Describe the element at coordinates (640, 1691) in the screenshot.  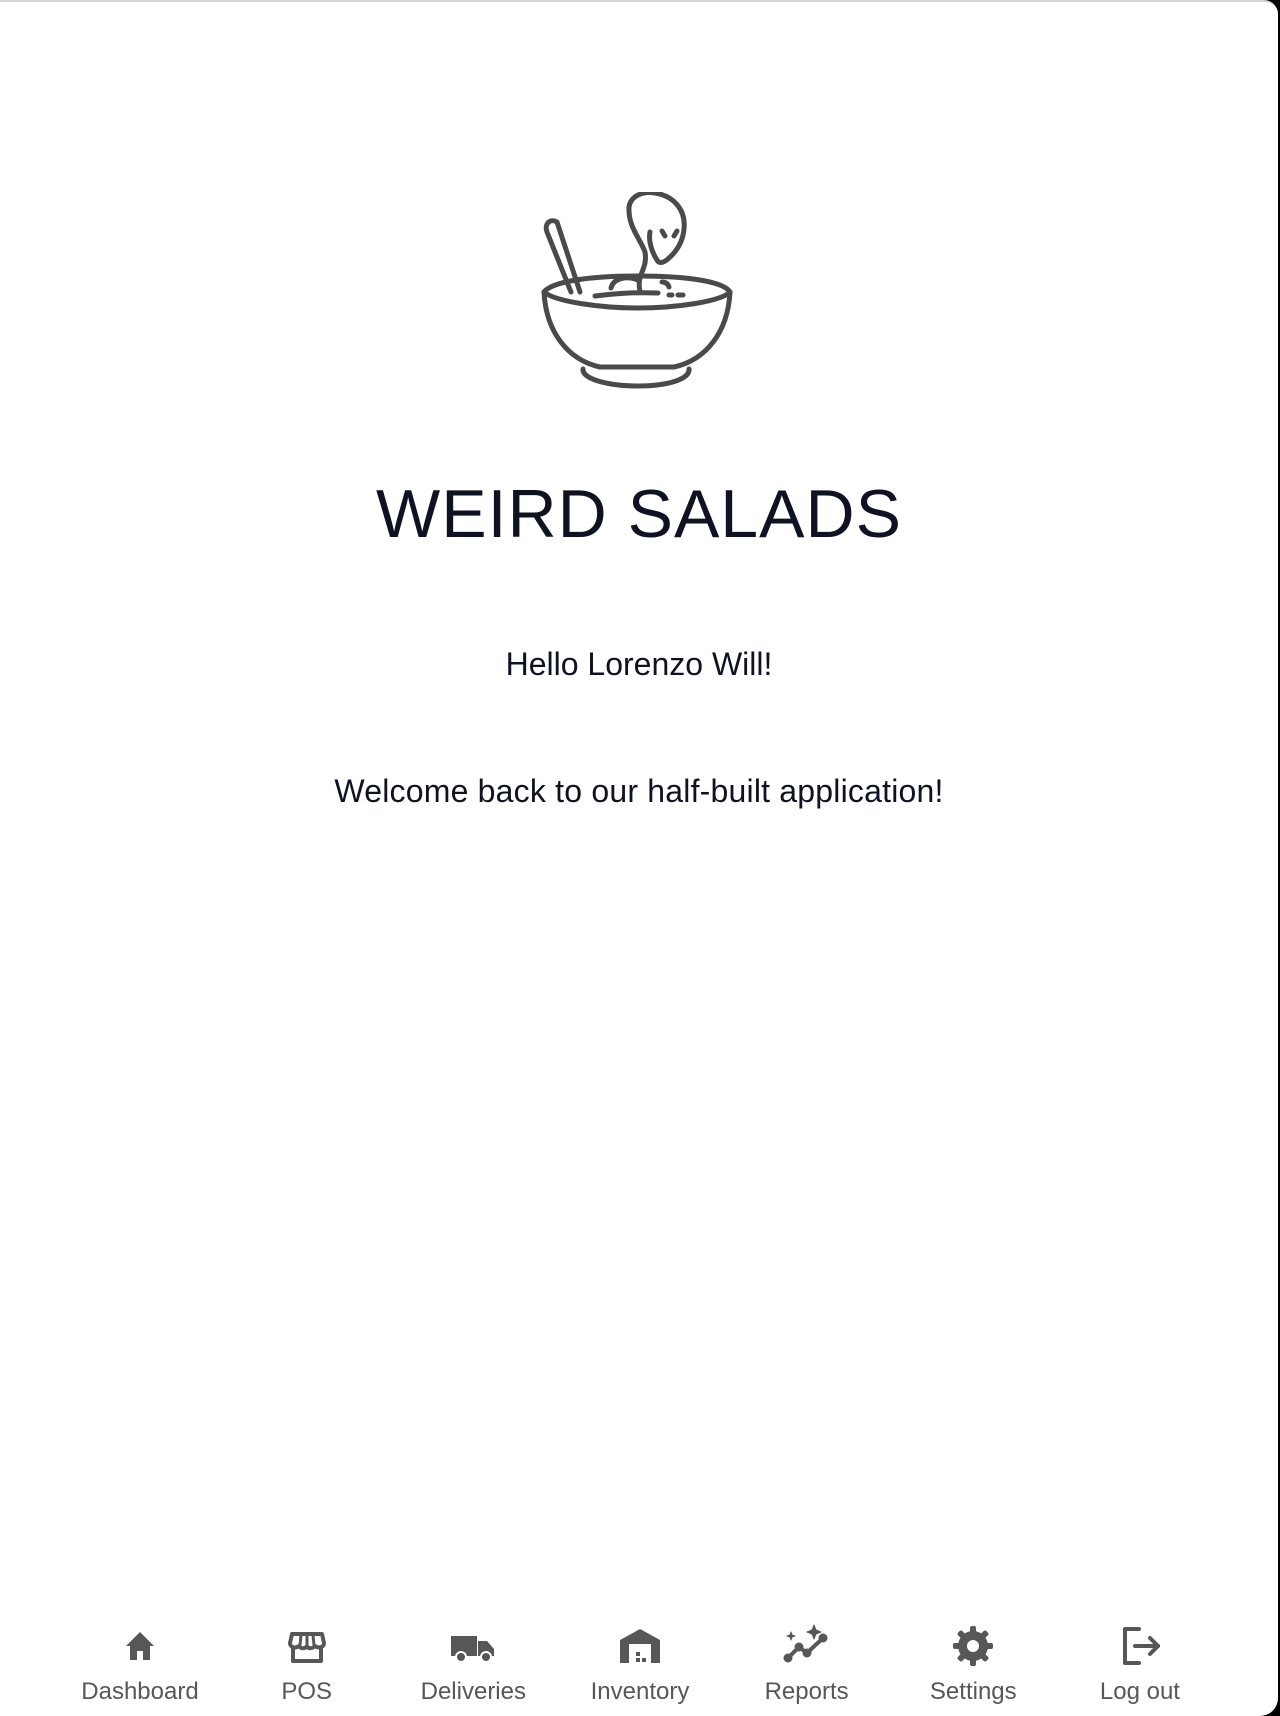
I see `nav-label-inventory: Inventory` at that location.